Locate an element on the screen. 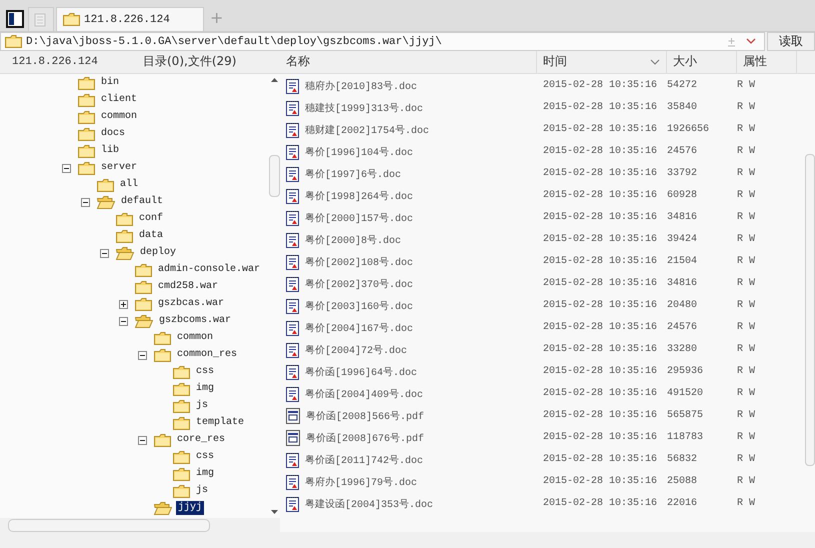 The image size is (815, 548). file-name: 粤价函[2004]409号.doc is located at coordinates (364, 393).